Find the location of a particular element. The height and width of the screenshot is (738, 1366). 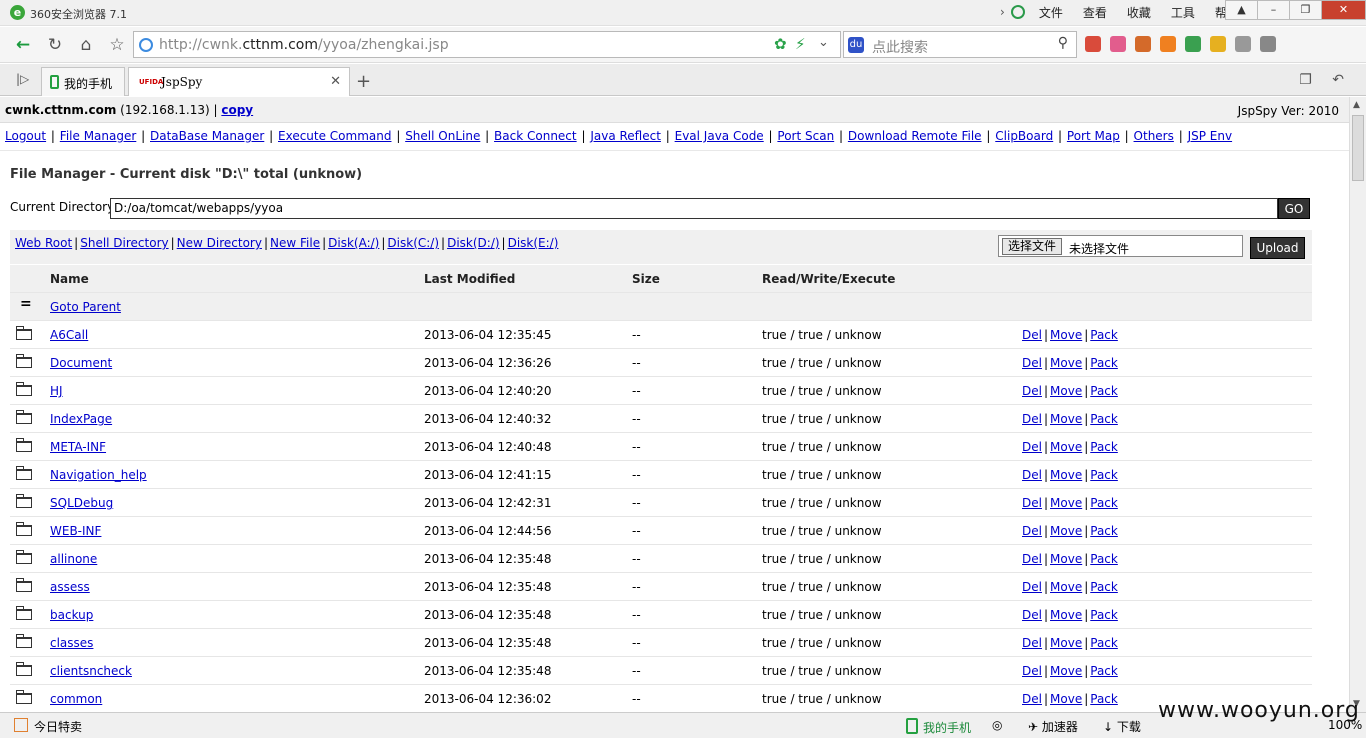

upload-button: Upload is located at coordinates (1277, 248).